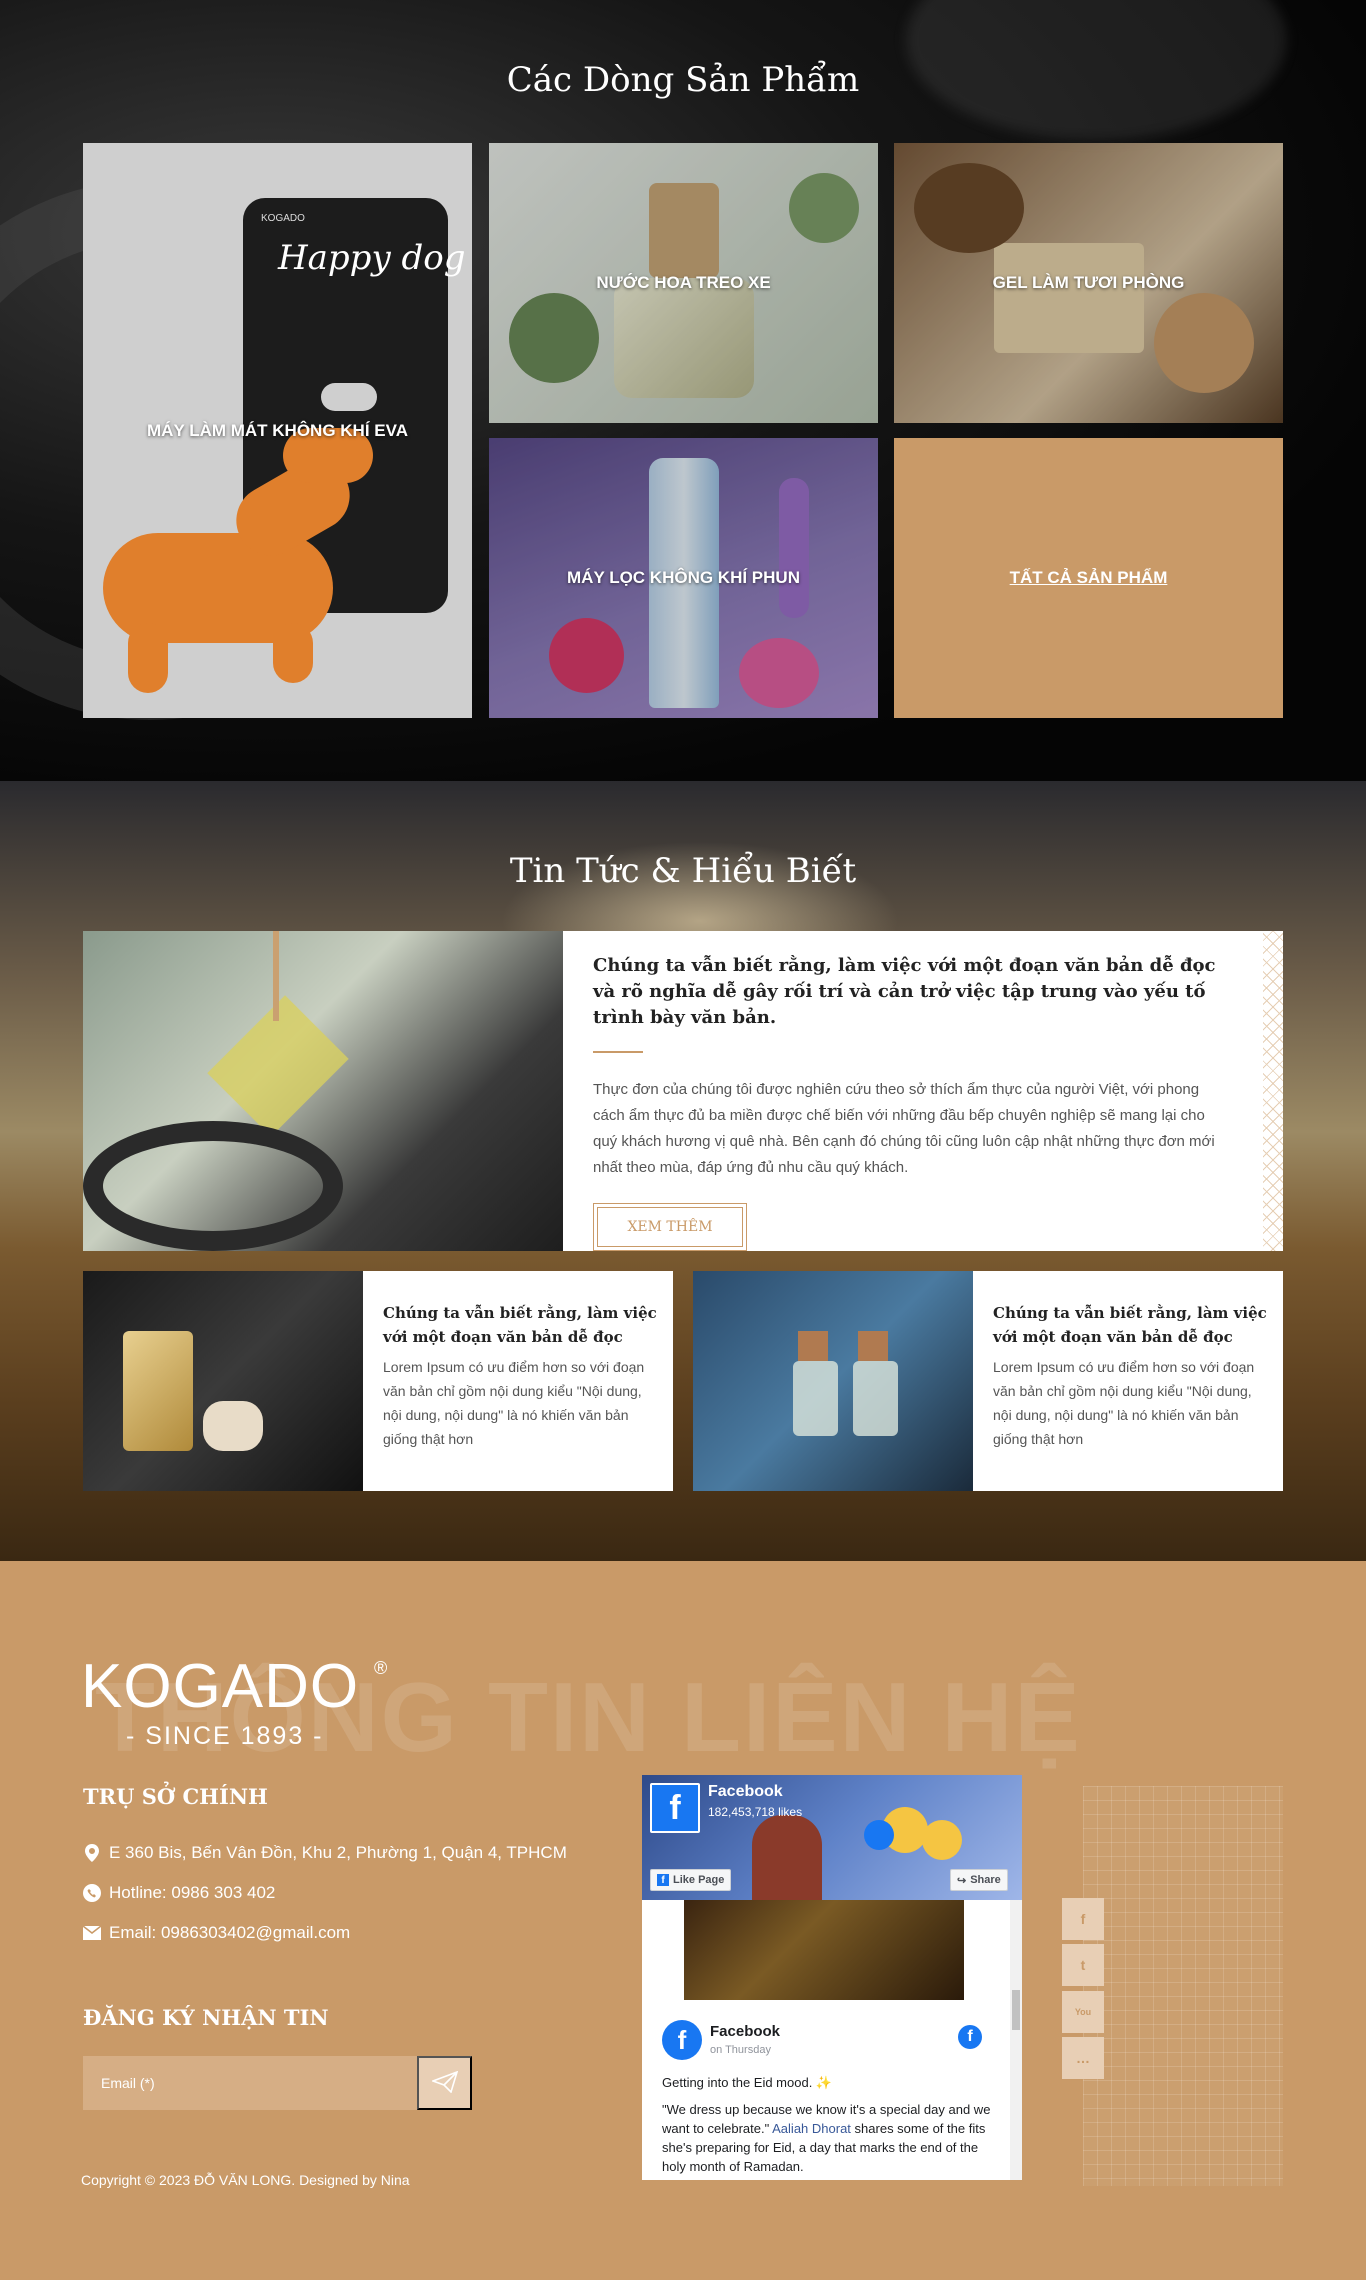  What do you see at coordinates (682, 2040) in the screenshot?
I see `facebook-post-avatar: f` at bounding box center [682, 2040].